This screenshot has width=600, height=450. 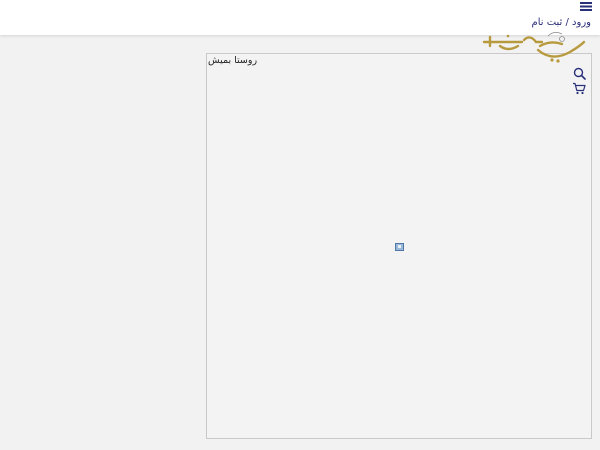 I want to click on frame-title: روستا بمیش, so click(x=233, y=60).